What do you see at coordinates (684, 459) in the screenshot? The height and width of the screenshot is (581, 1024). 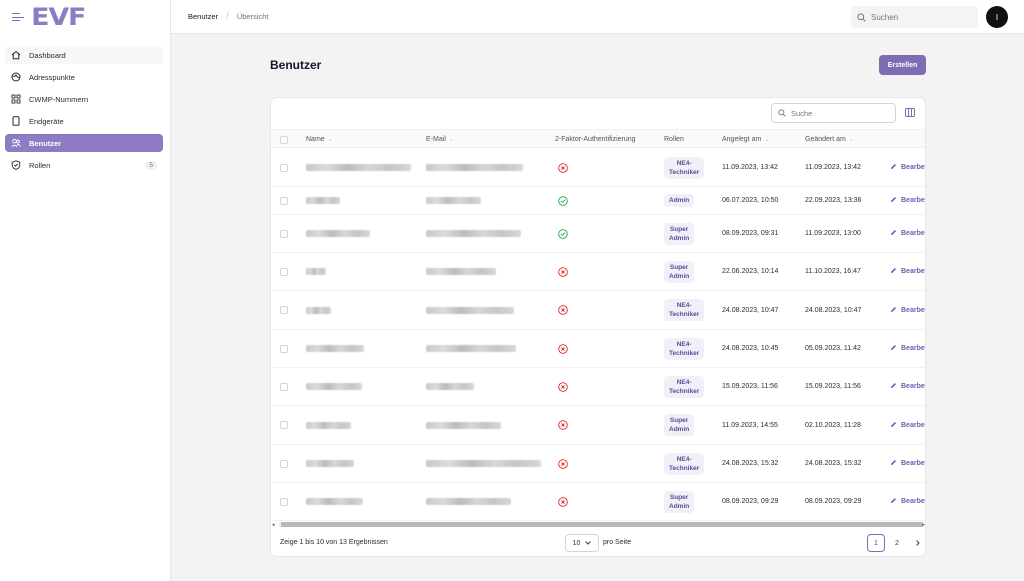 I see `role-line: NE4-` at bounding box center [684, 459].